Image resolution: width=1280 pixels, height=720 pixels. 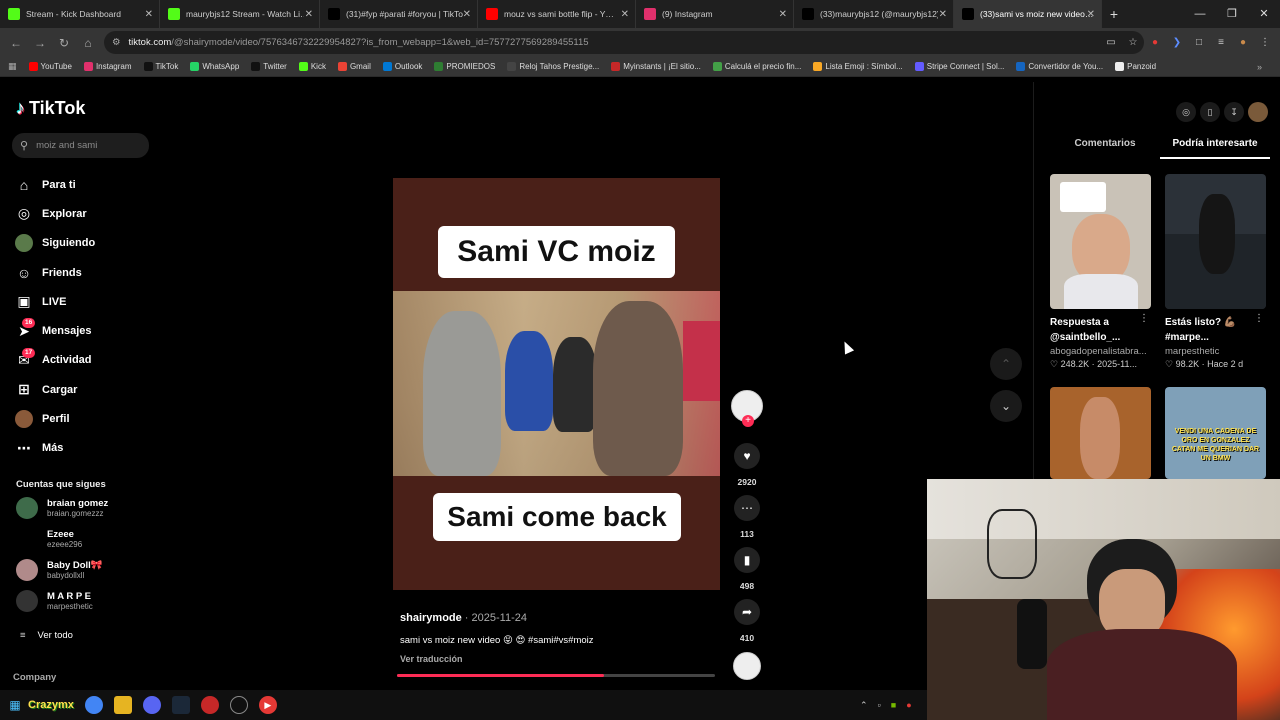 What do you see at coordinates (1265, 42) in the screenshot?
I see `menu-icon: ⋮` at bounding box center [1265, 42].